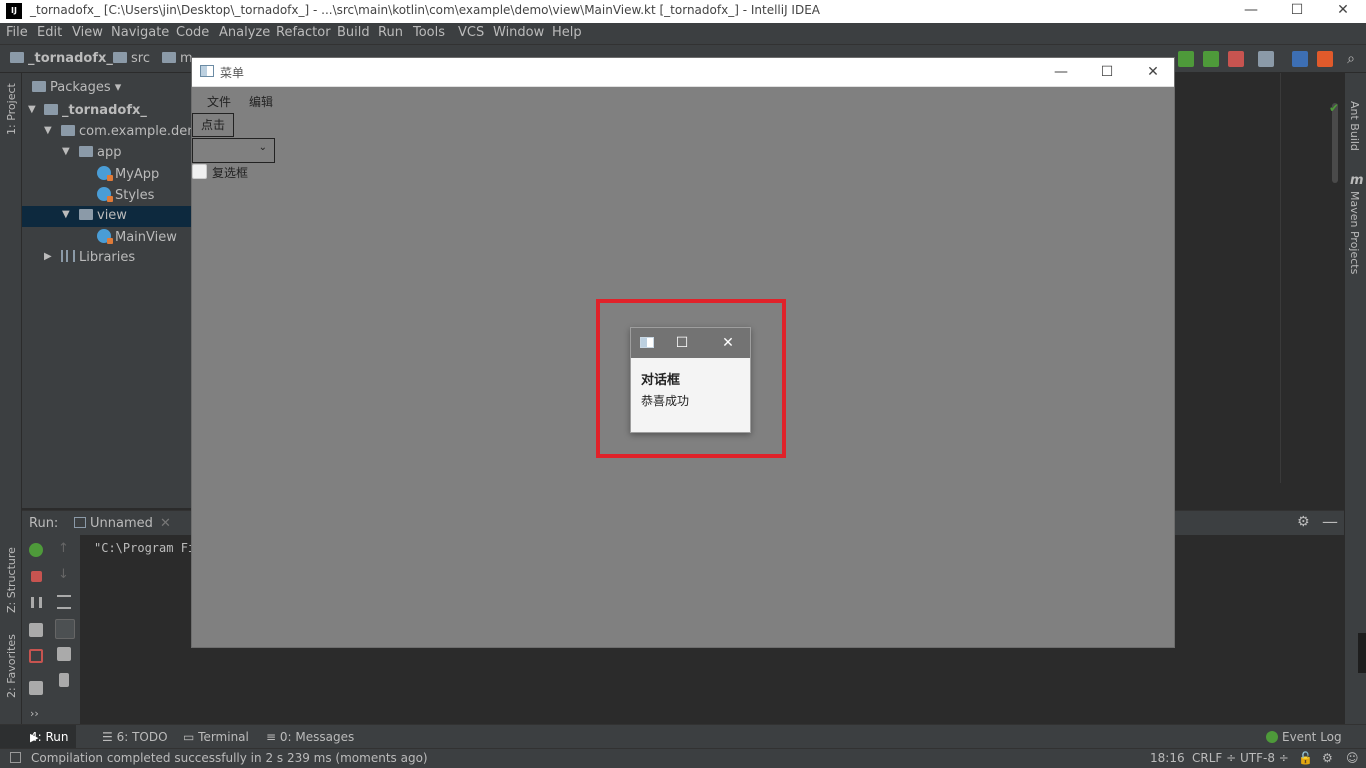 Image resolution: width=1366 pixels, height=768 pixels. What do you see at coordinates (36, 656) in the screenshot?
I see `exit-icon` at bounding box center [36, 656].